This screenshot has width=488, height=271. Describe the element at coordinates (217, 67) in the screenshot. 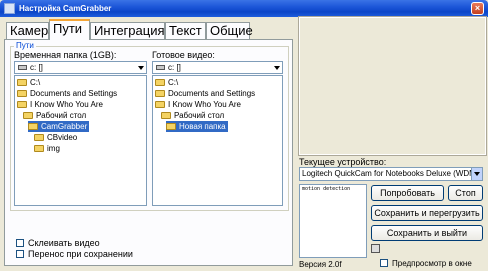

I see `ready-drive-select: c: []` at that location.